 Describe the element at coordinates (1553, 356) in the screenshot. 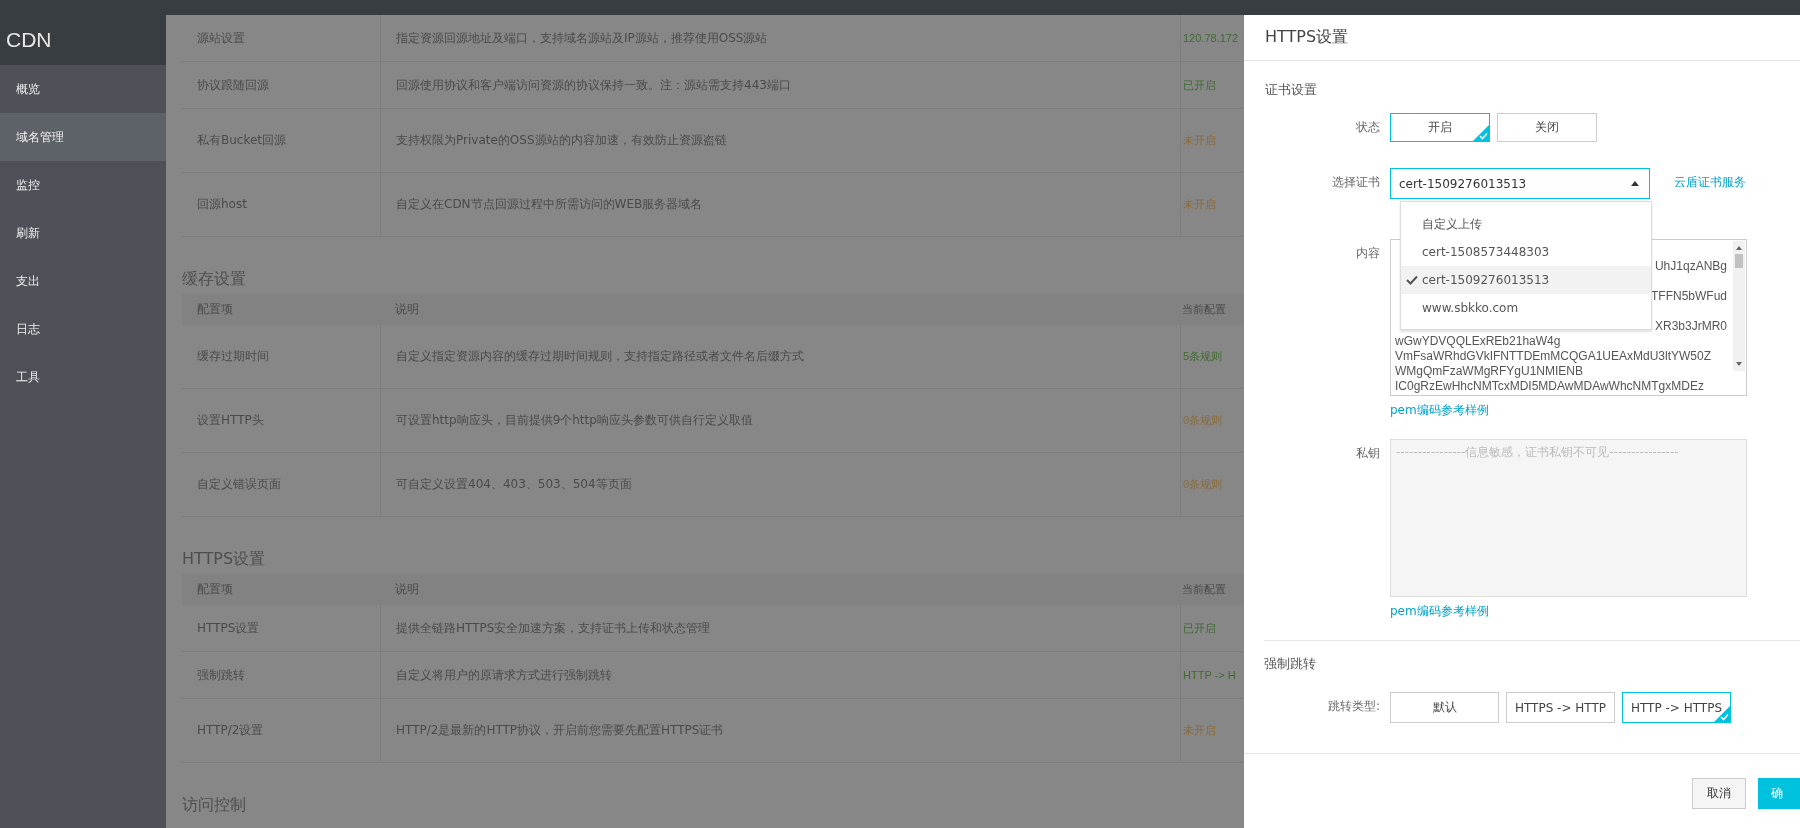

I see `content-line: VmFsaWRhdGVkIFNTTDEmMCQGA1UEAxMdU3ltYW50Z` at that location.